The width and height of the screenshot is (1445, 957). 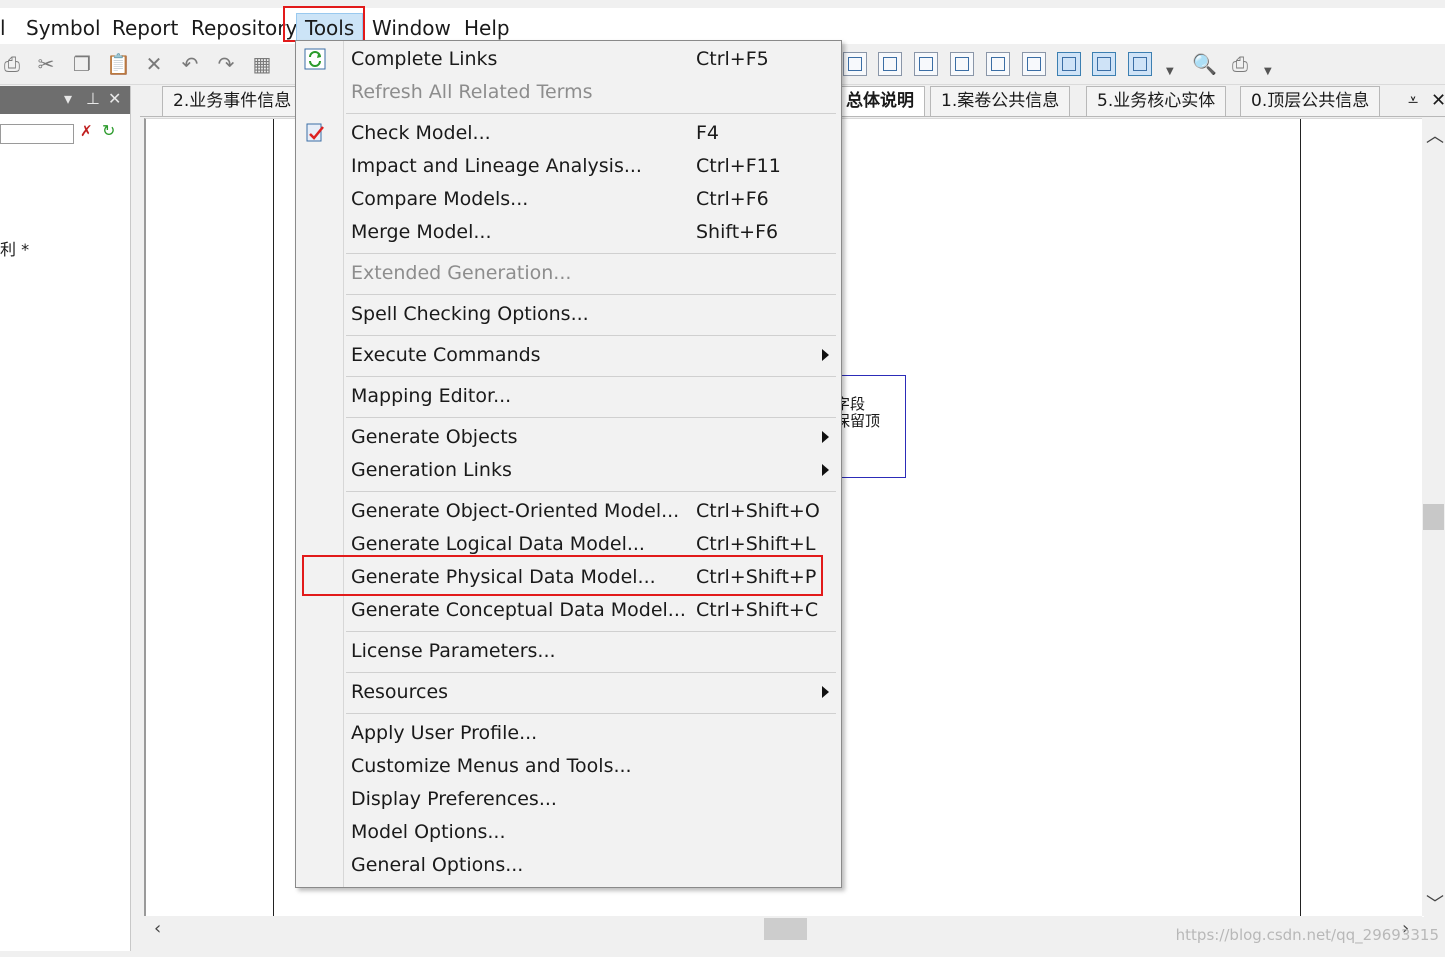 What do you see at coordinates (962, 64) in the screenshot?
I see `columns-tool-icon` at bounding box center [962, 64].